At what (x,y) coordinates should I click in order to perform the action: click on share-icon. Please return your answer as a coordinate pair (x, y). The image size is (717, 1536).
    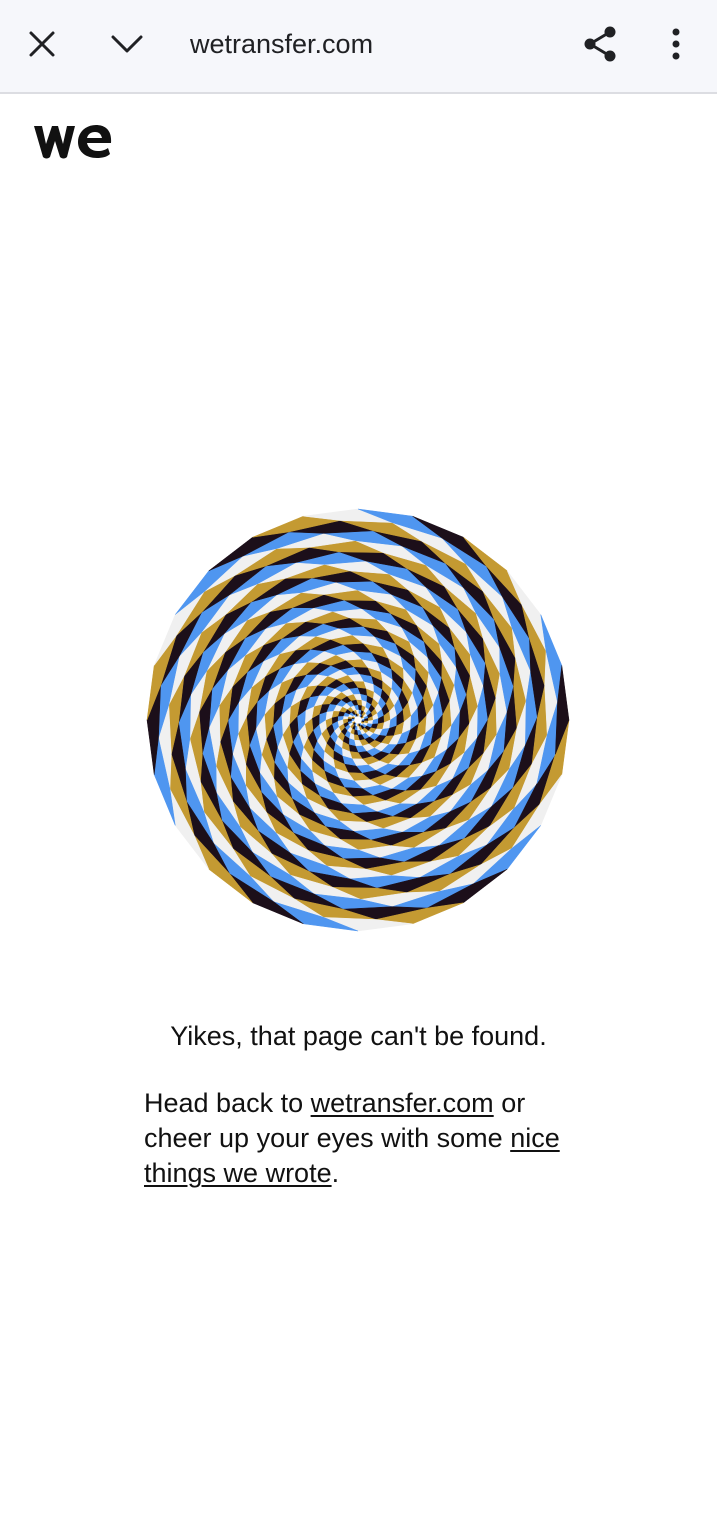
    Looking at the image, I should click on (600, 44).